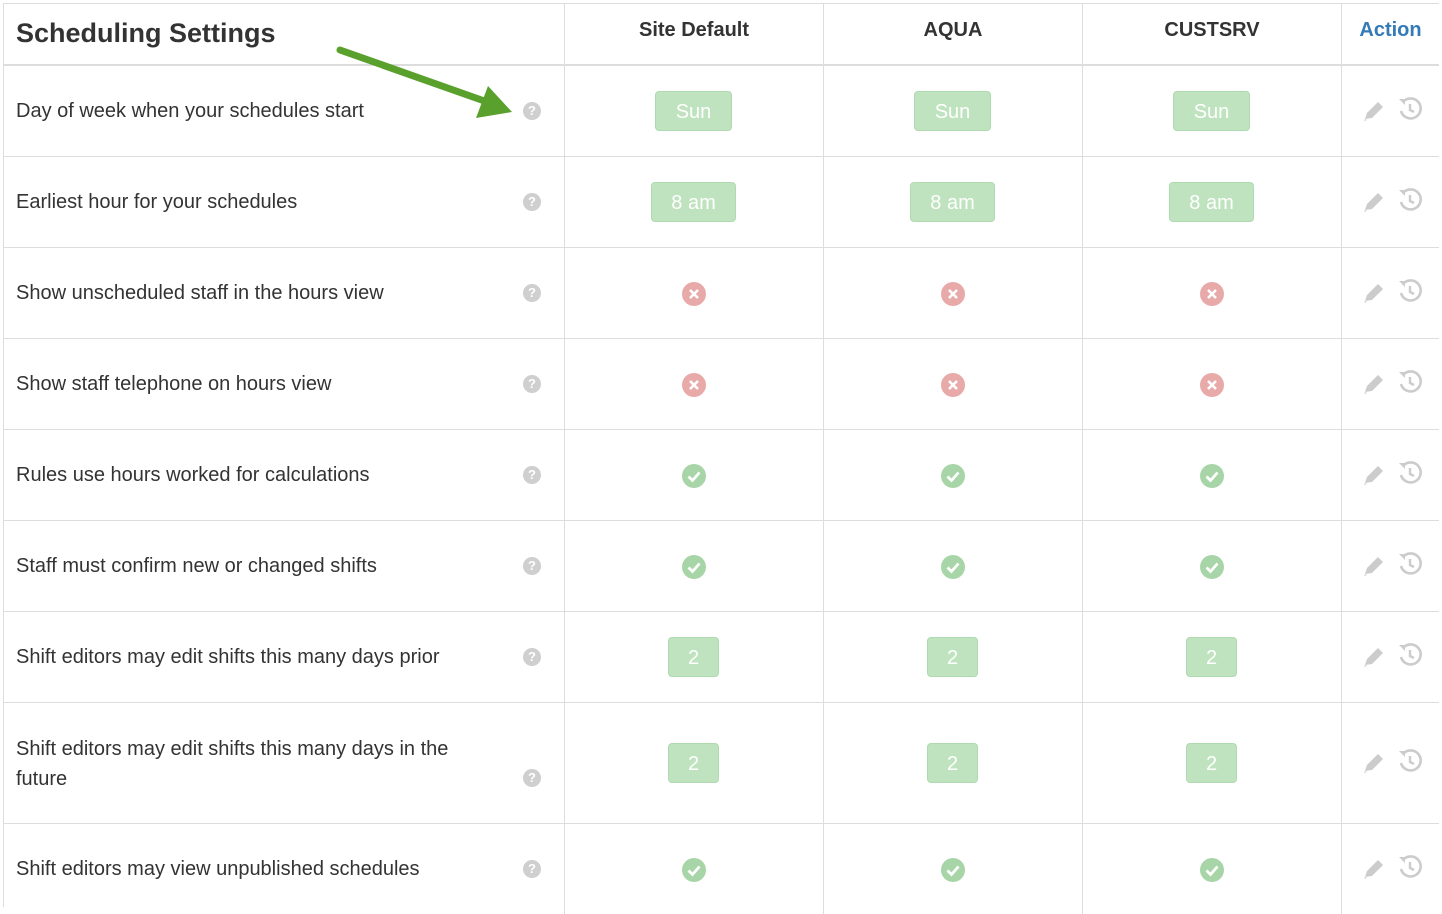 The width and height of the screenshot is (1442, 914). I want to click on setting-label: Rules use hours worked for calculations, so click(193, 475).